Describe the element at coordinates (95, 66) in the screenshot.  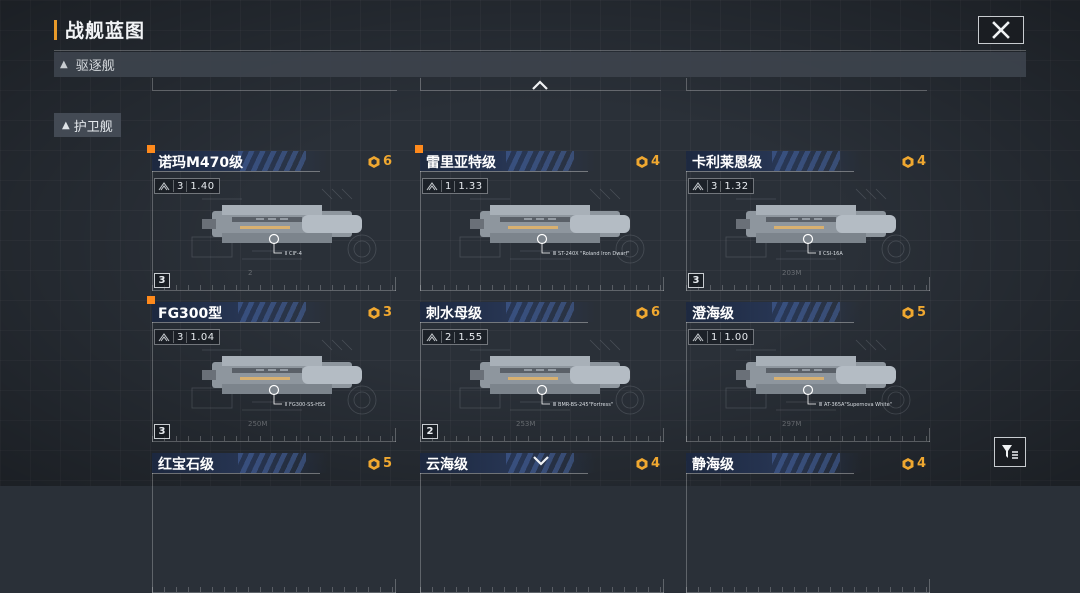
I see `category-label: 驱逐舰` at that location.